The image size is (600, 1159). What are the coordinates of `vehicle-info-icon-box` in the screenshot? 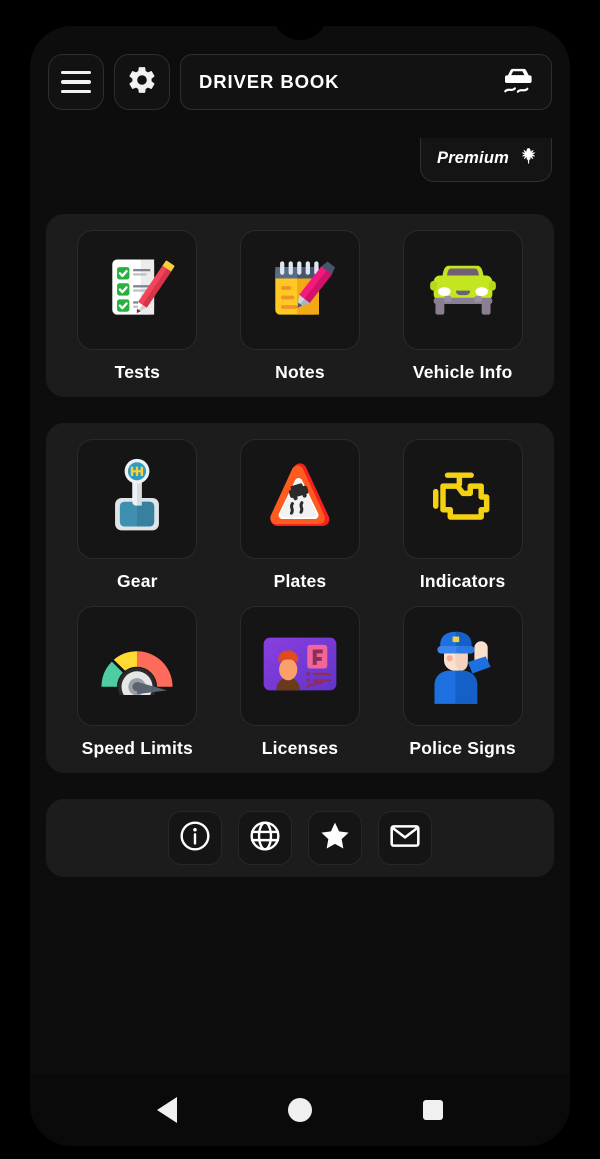 It's located at (462, 290).